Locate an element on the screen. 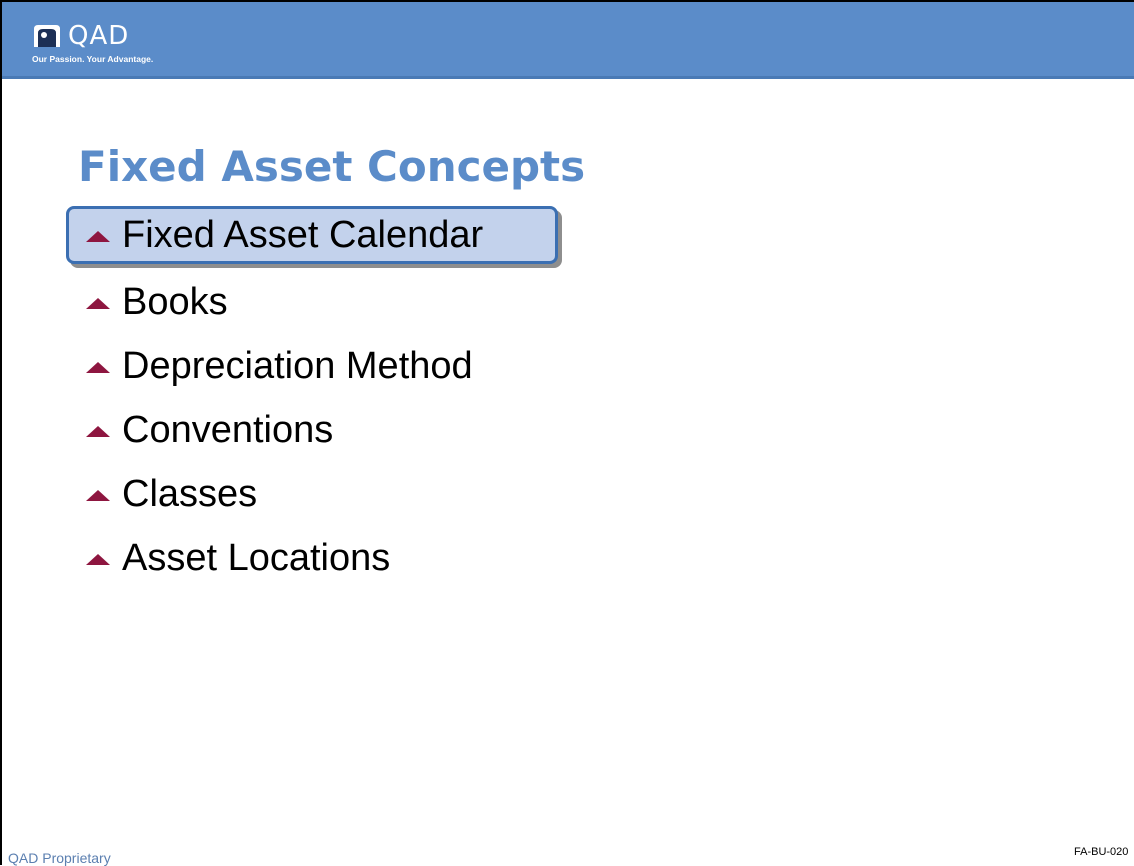 The width and height of the screenshot is (1134, 866). bullet-item-classes: Classes is located at coordinates (312, 494).